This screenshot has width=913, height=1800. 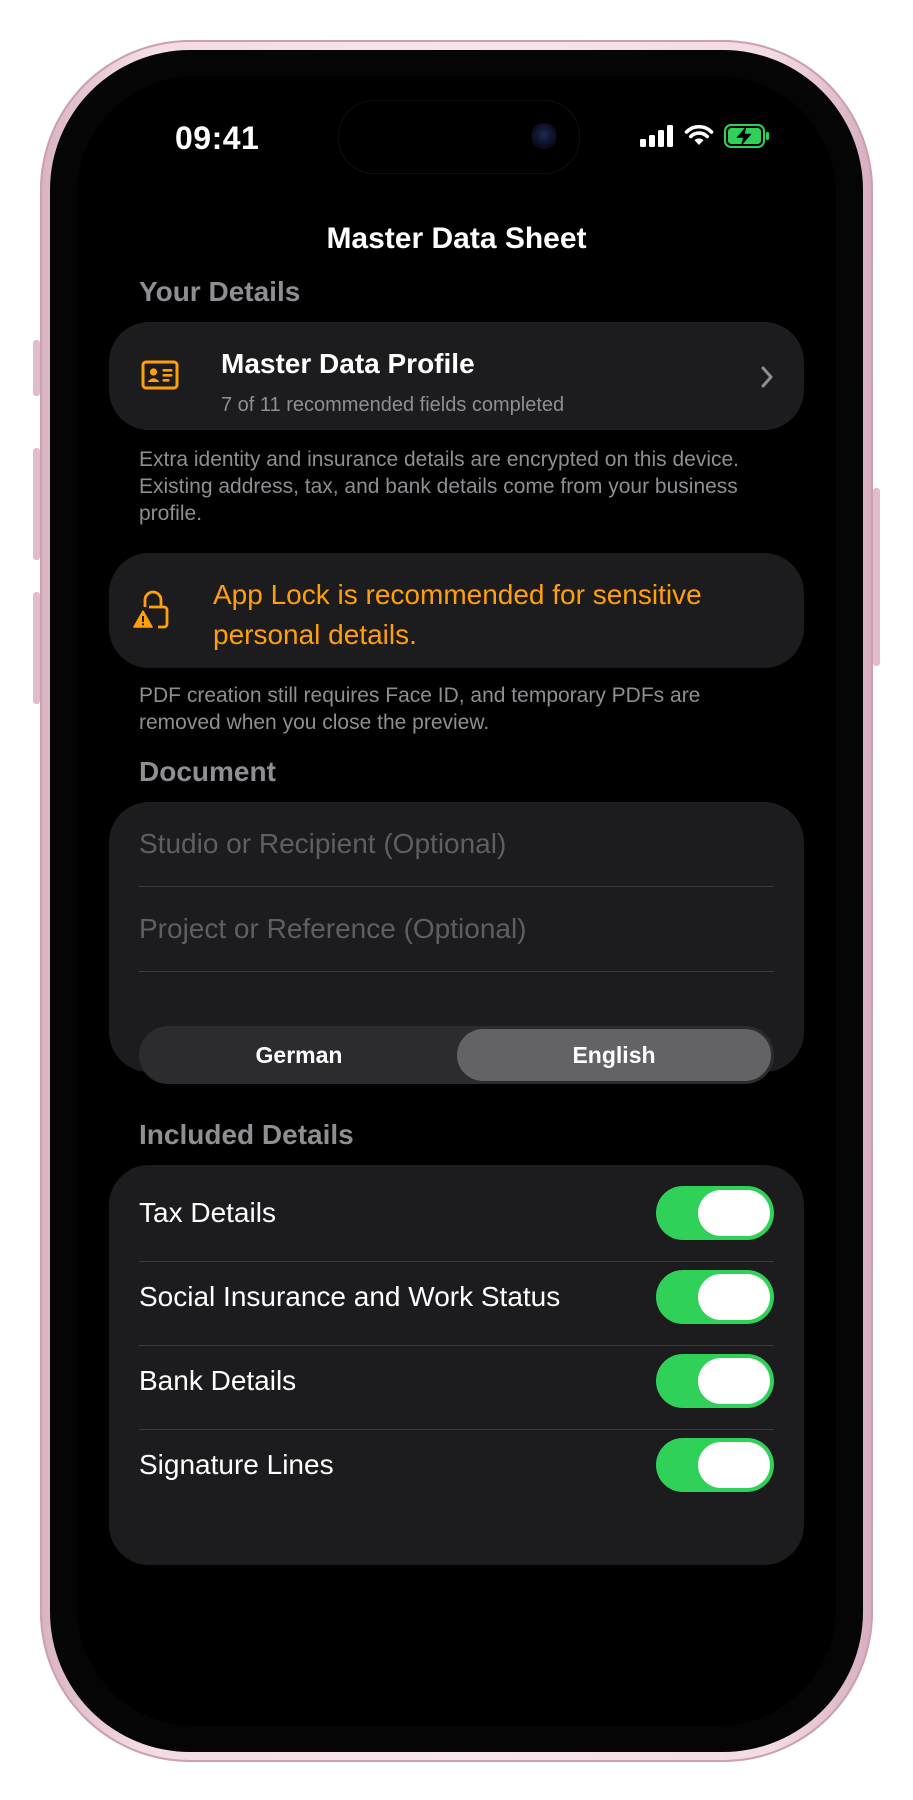 I want to click on front-camera-icon, so click(x=544, y=136).